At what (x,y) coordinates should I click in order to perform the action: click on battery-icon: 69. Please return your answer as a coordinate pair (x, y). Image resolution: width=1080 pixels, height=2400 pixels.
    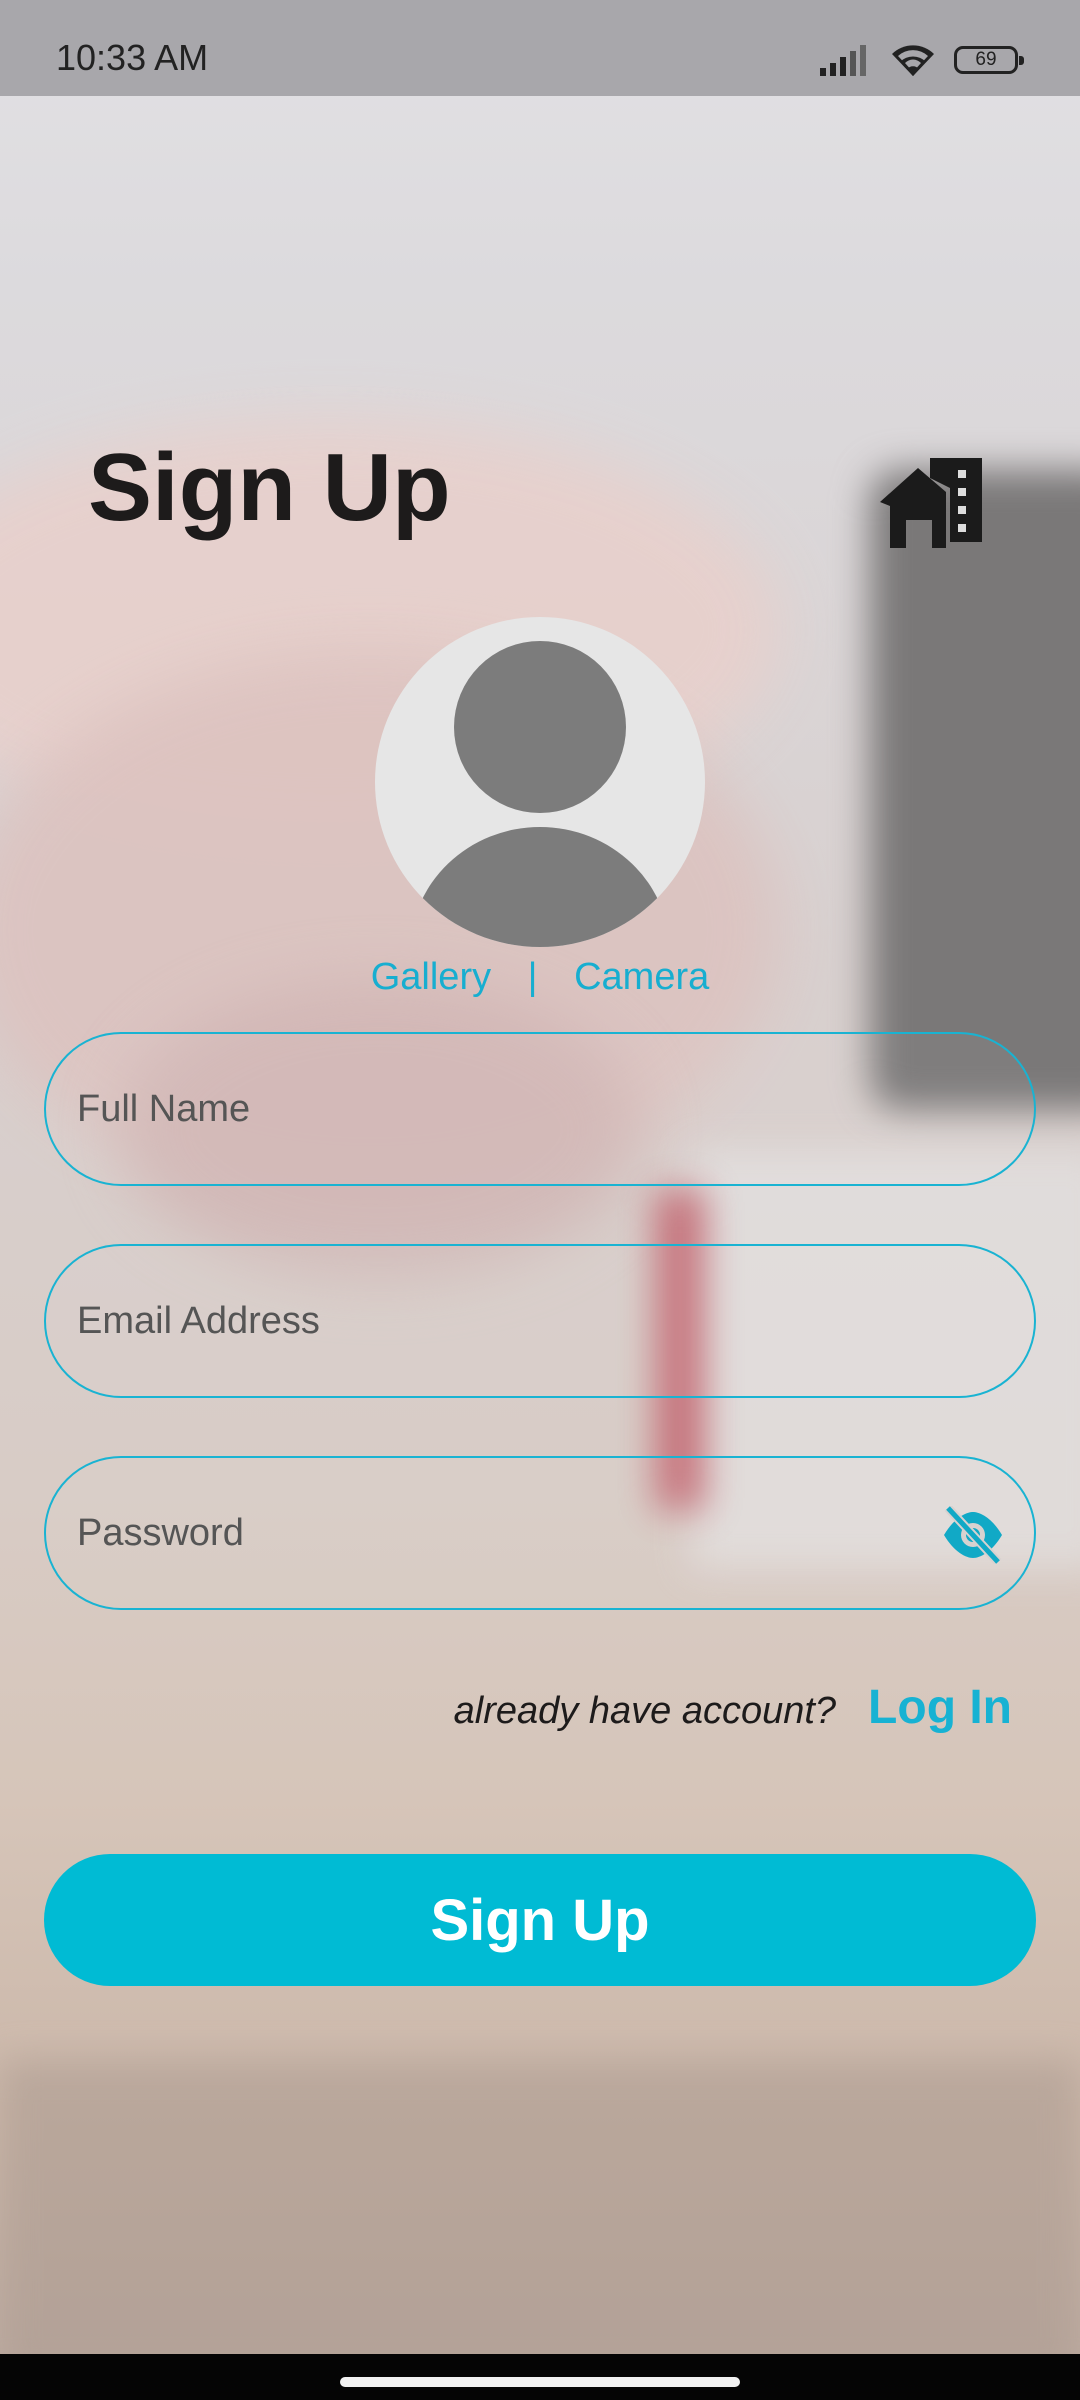
    Looking at the image, I should click on (989, 60).